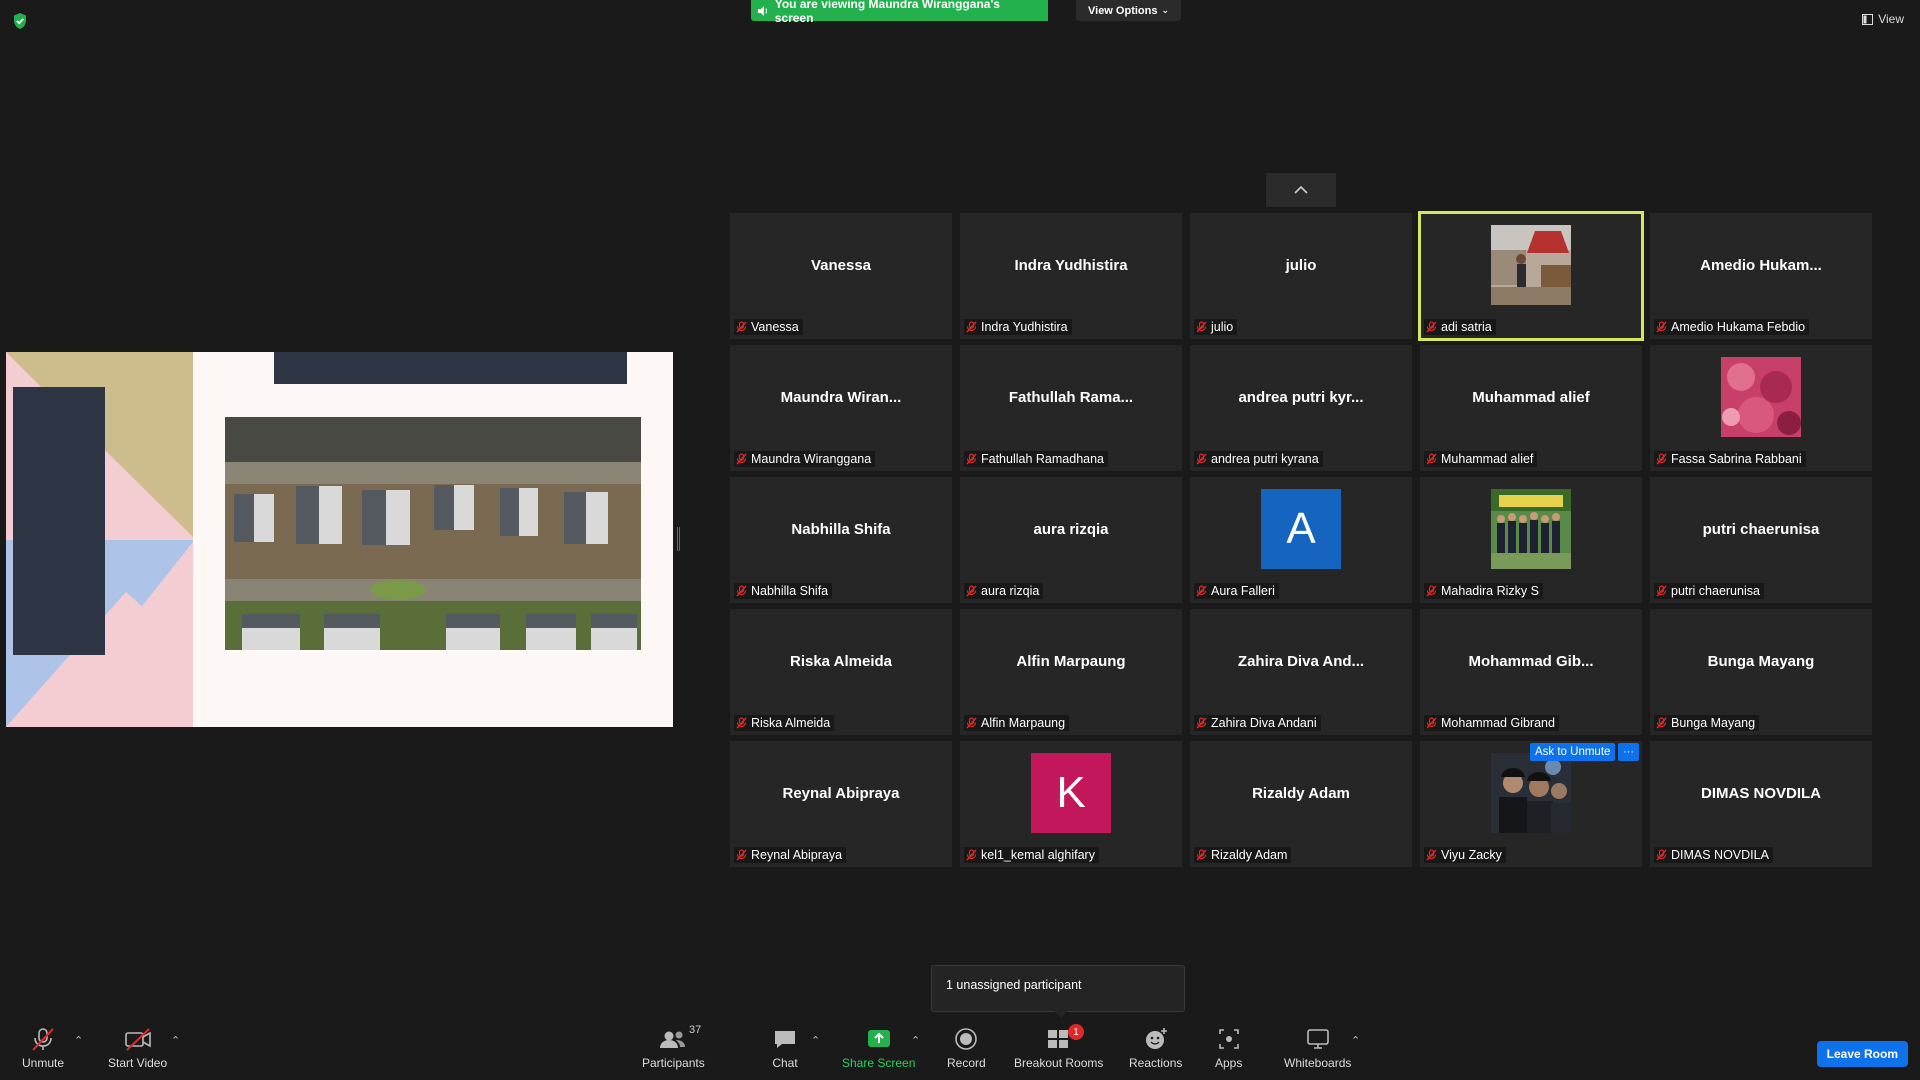 This screenshot has width=1920, height=1080. Describe the element at coordinates (1736, 459) in the screenshot. I see `participant-name: Fassa Sabrina Rabbani` at that location.